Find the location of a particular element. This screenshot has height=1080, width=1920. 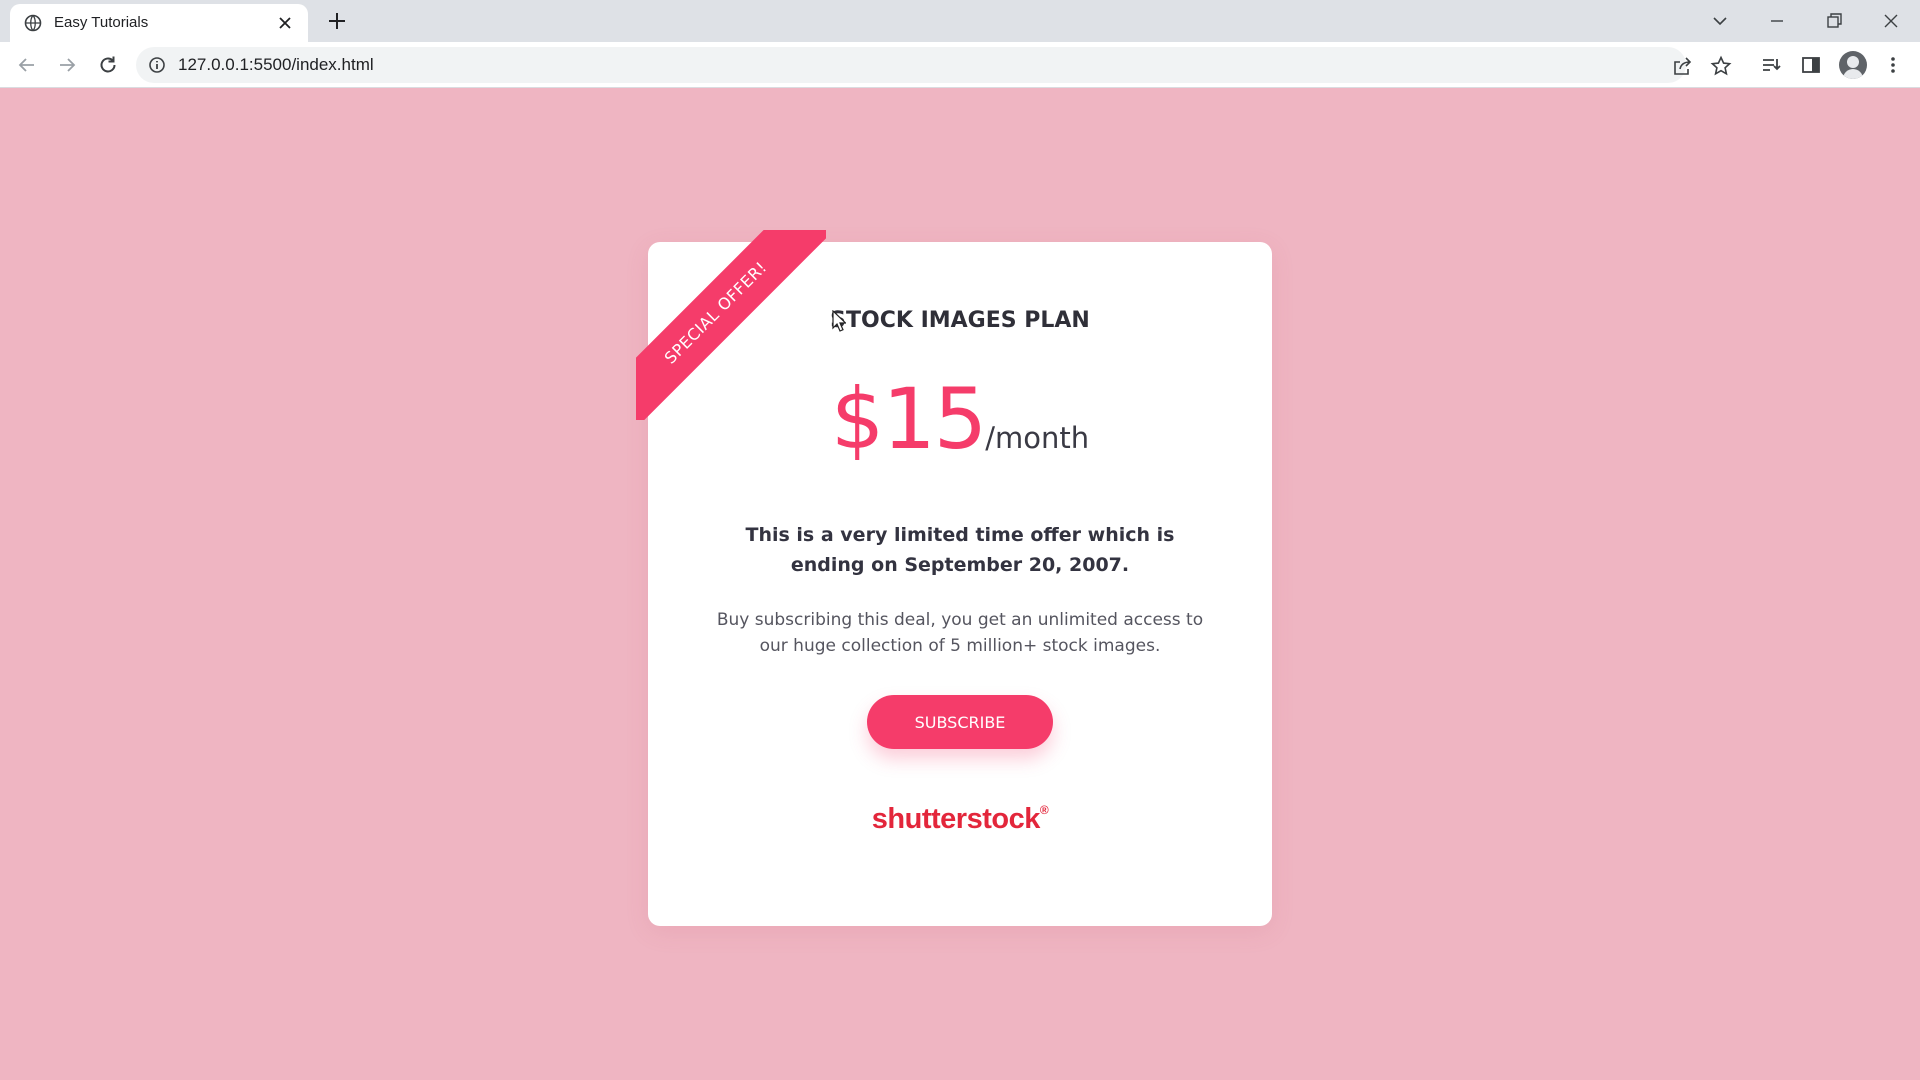

shutterstock-logo: shutterstock® is located at coordinates (960, 819).